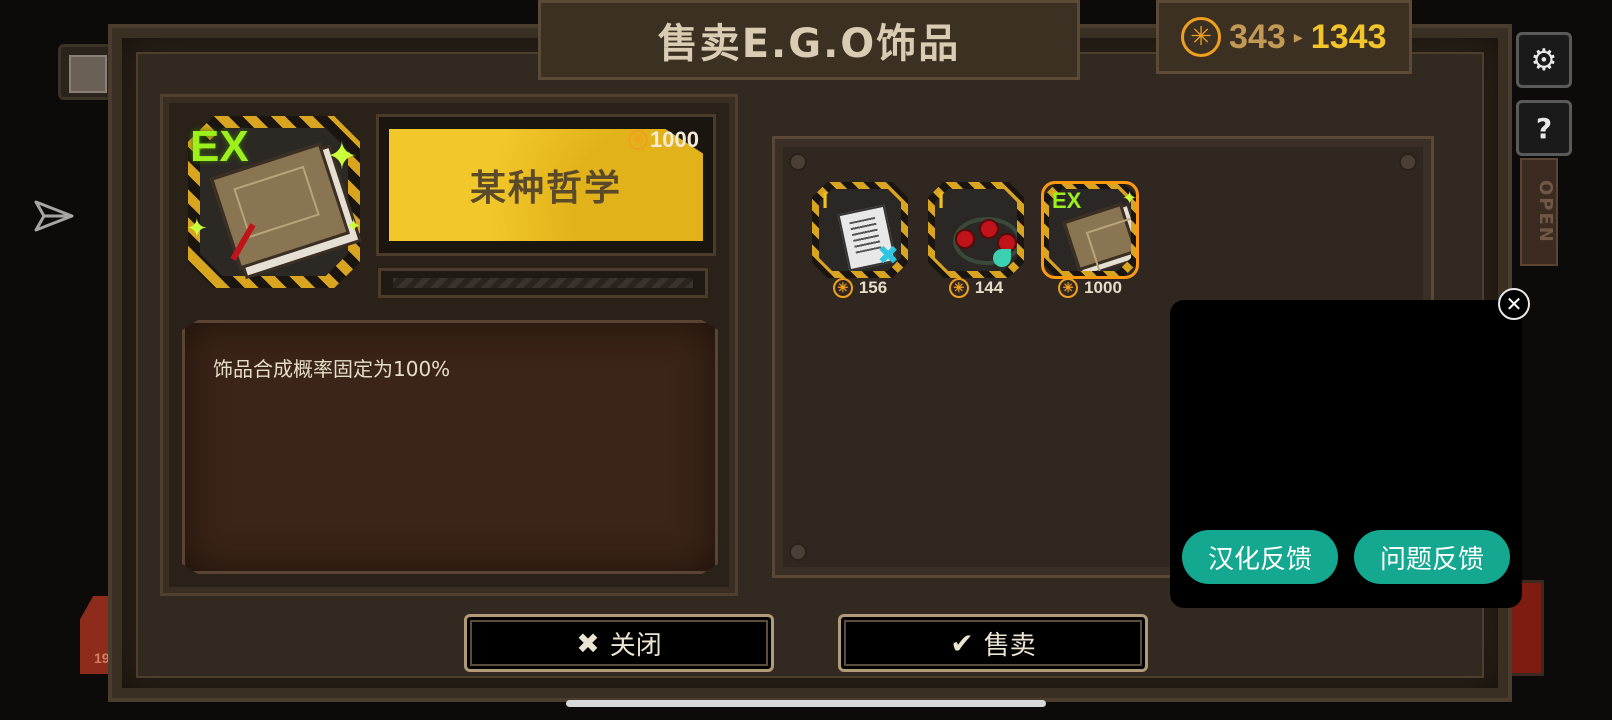 This screenshot has height=720, width=1612. What do you see at coordinates (1298, 37) in the screenshot?
I see `coins-arrow: ▸` at bounding box center [1298, 37].